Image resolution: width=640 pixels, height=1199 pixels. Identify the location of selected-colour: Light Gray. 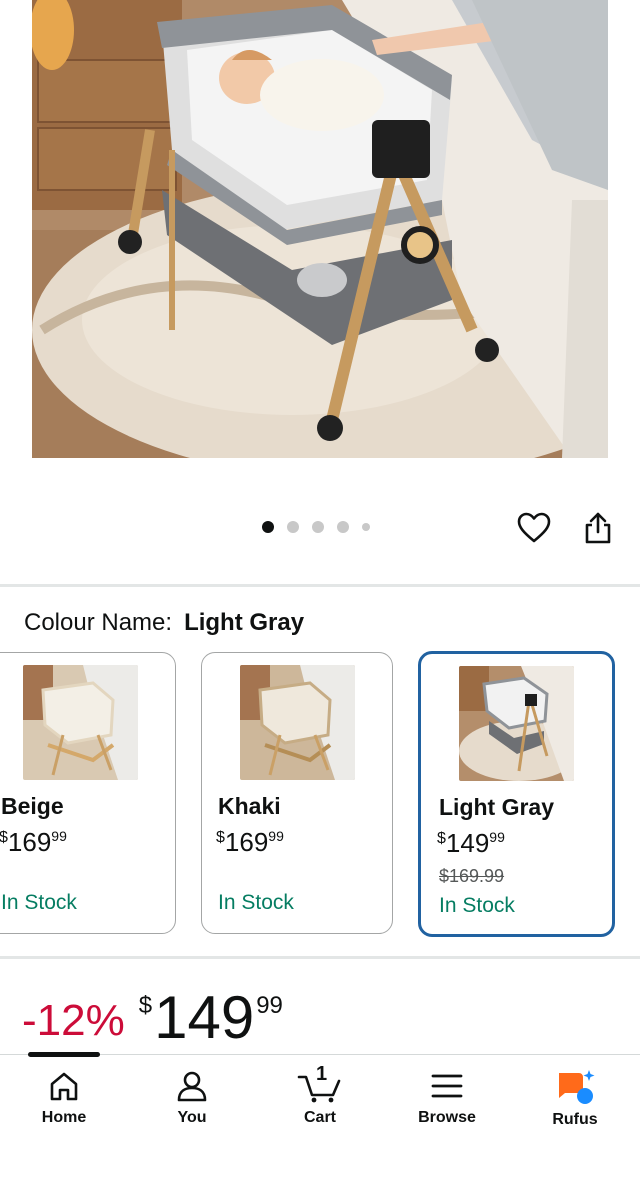
(244, 622).